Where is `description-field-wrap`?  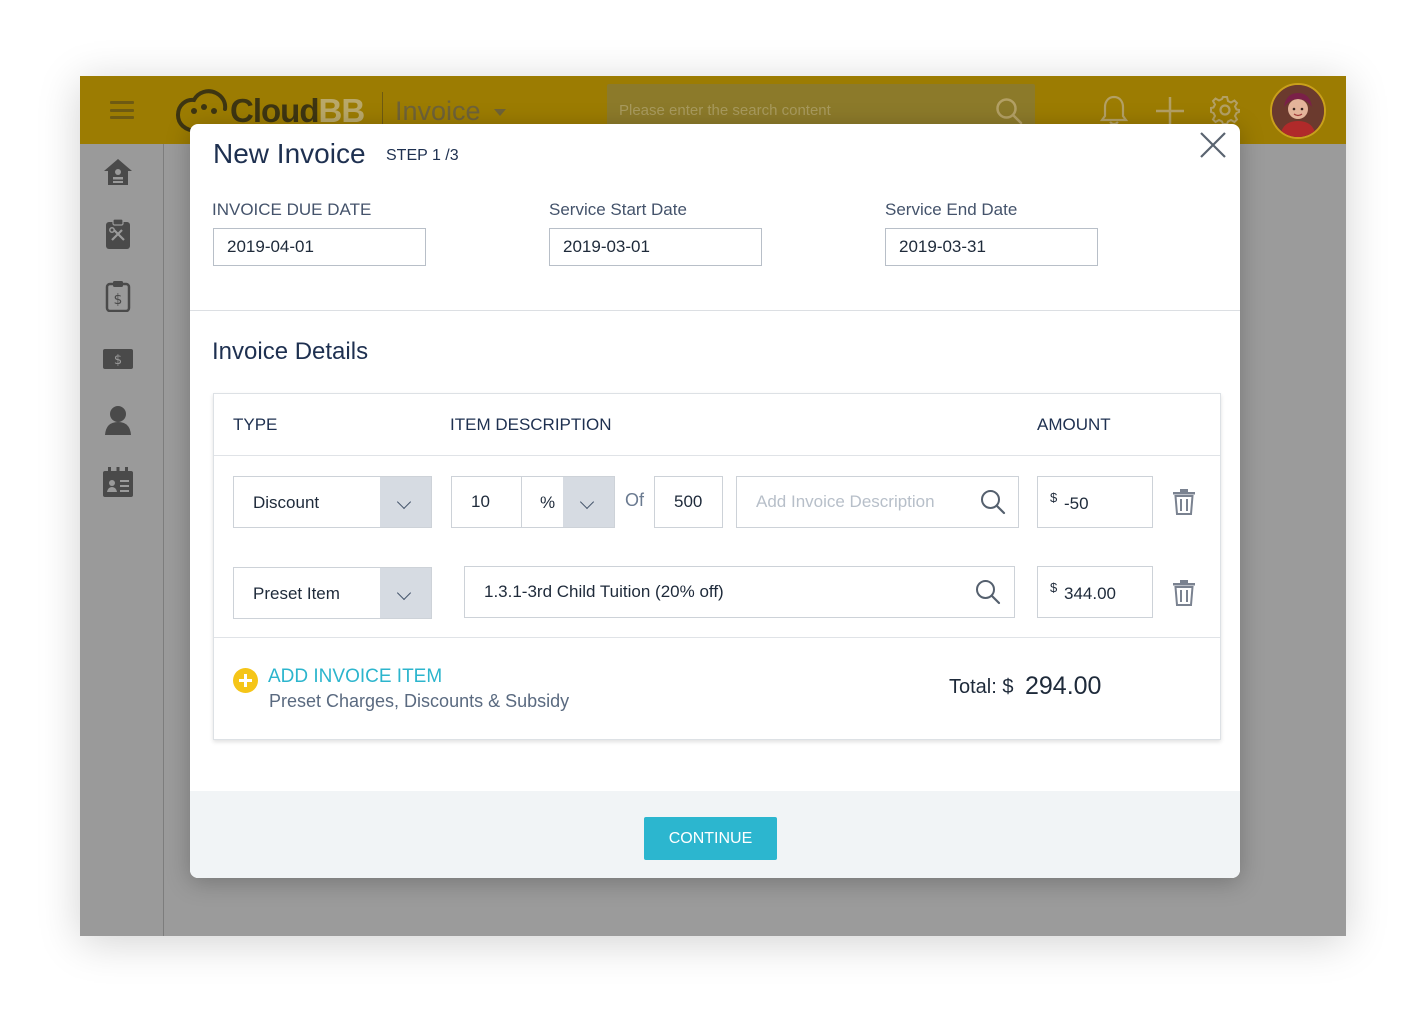 description-field-wrap is located at coordinates (877, 502).